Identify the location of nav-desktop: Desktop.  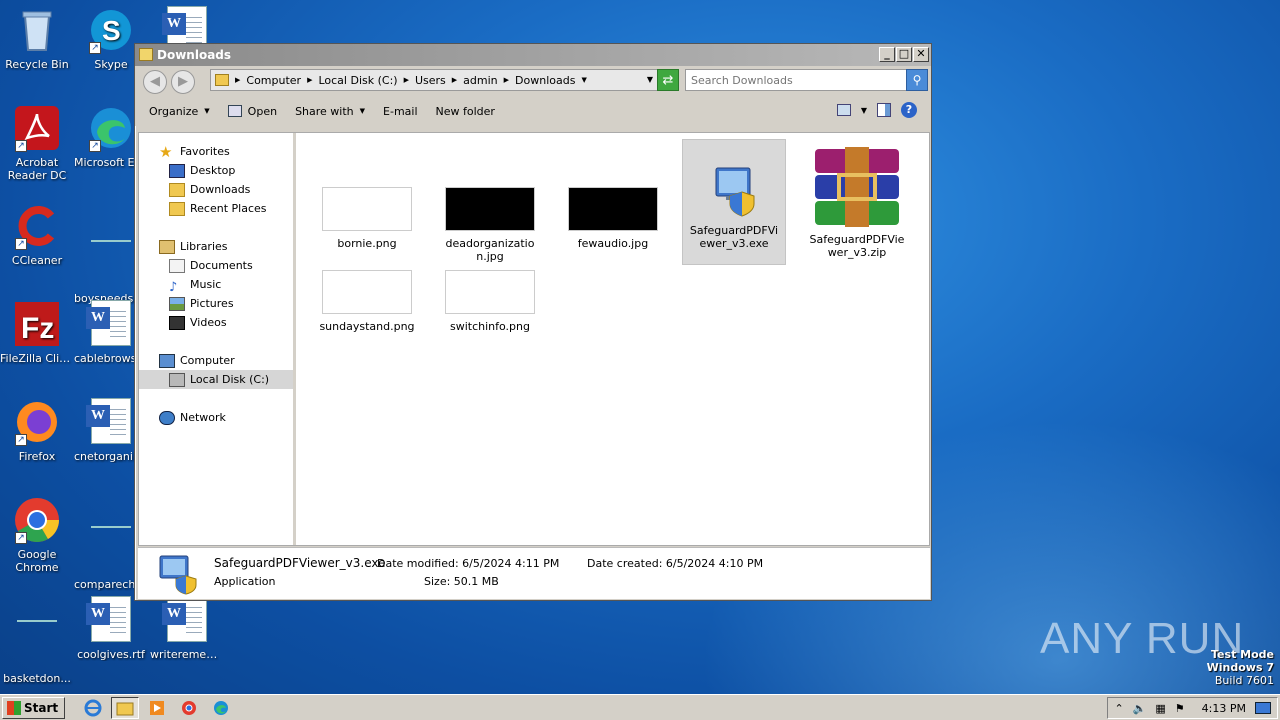
(202, 170).